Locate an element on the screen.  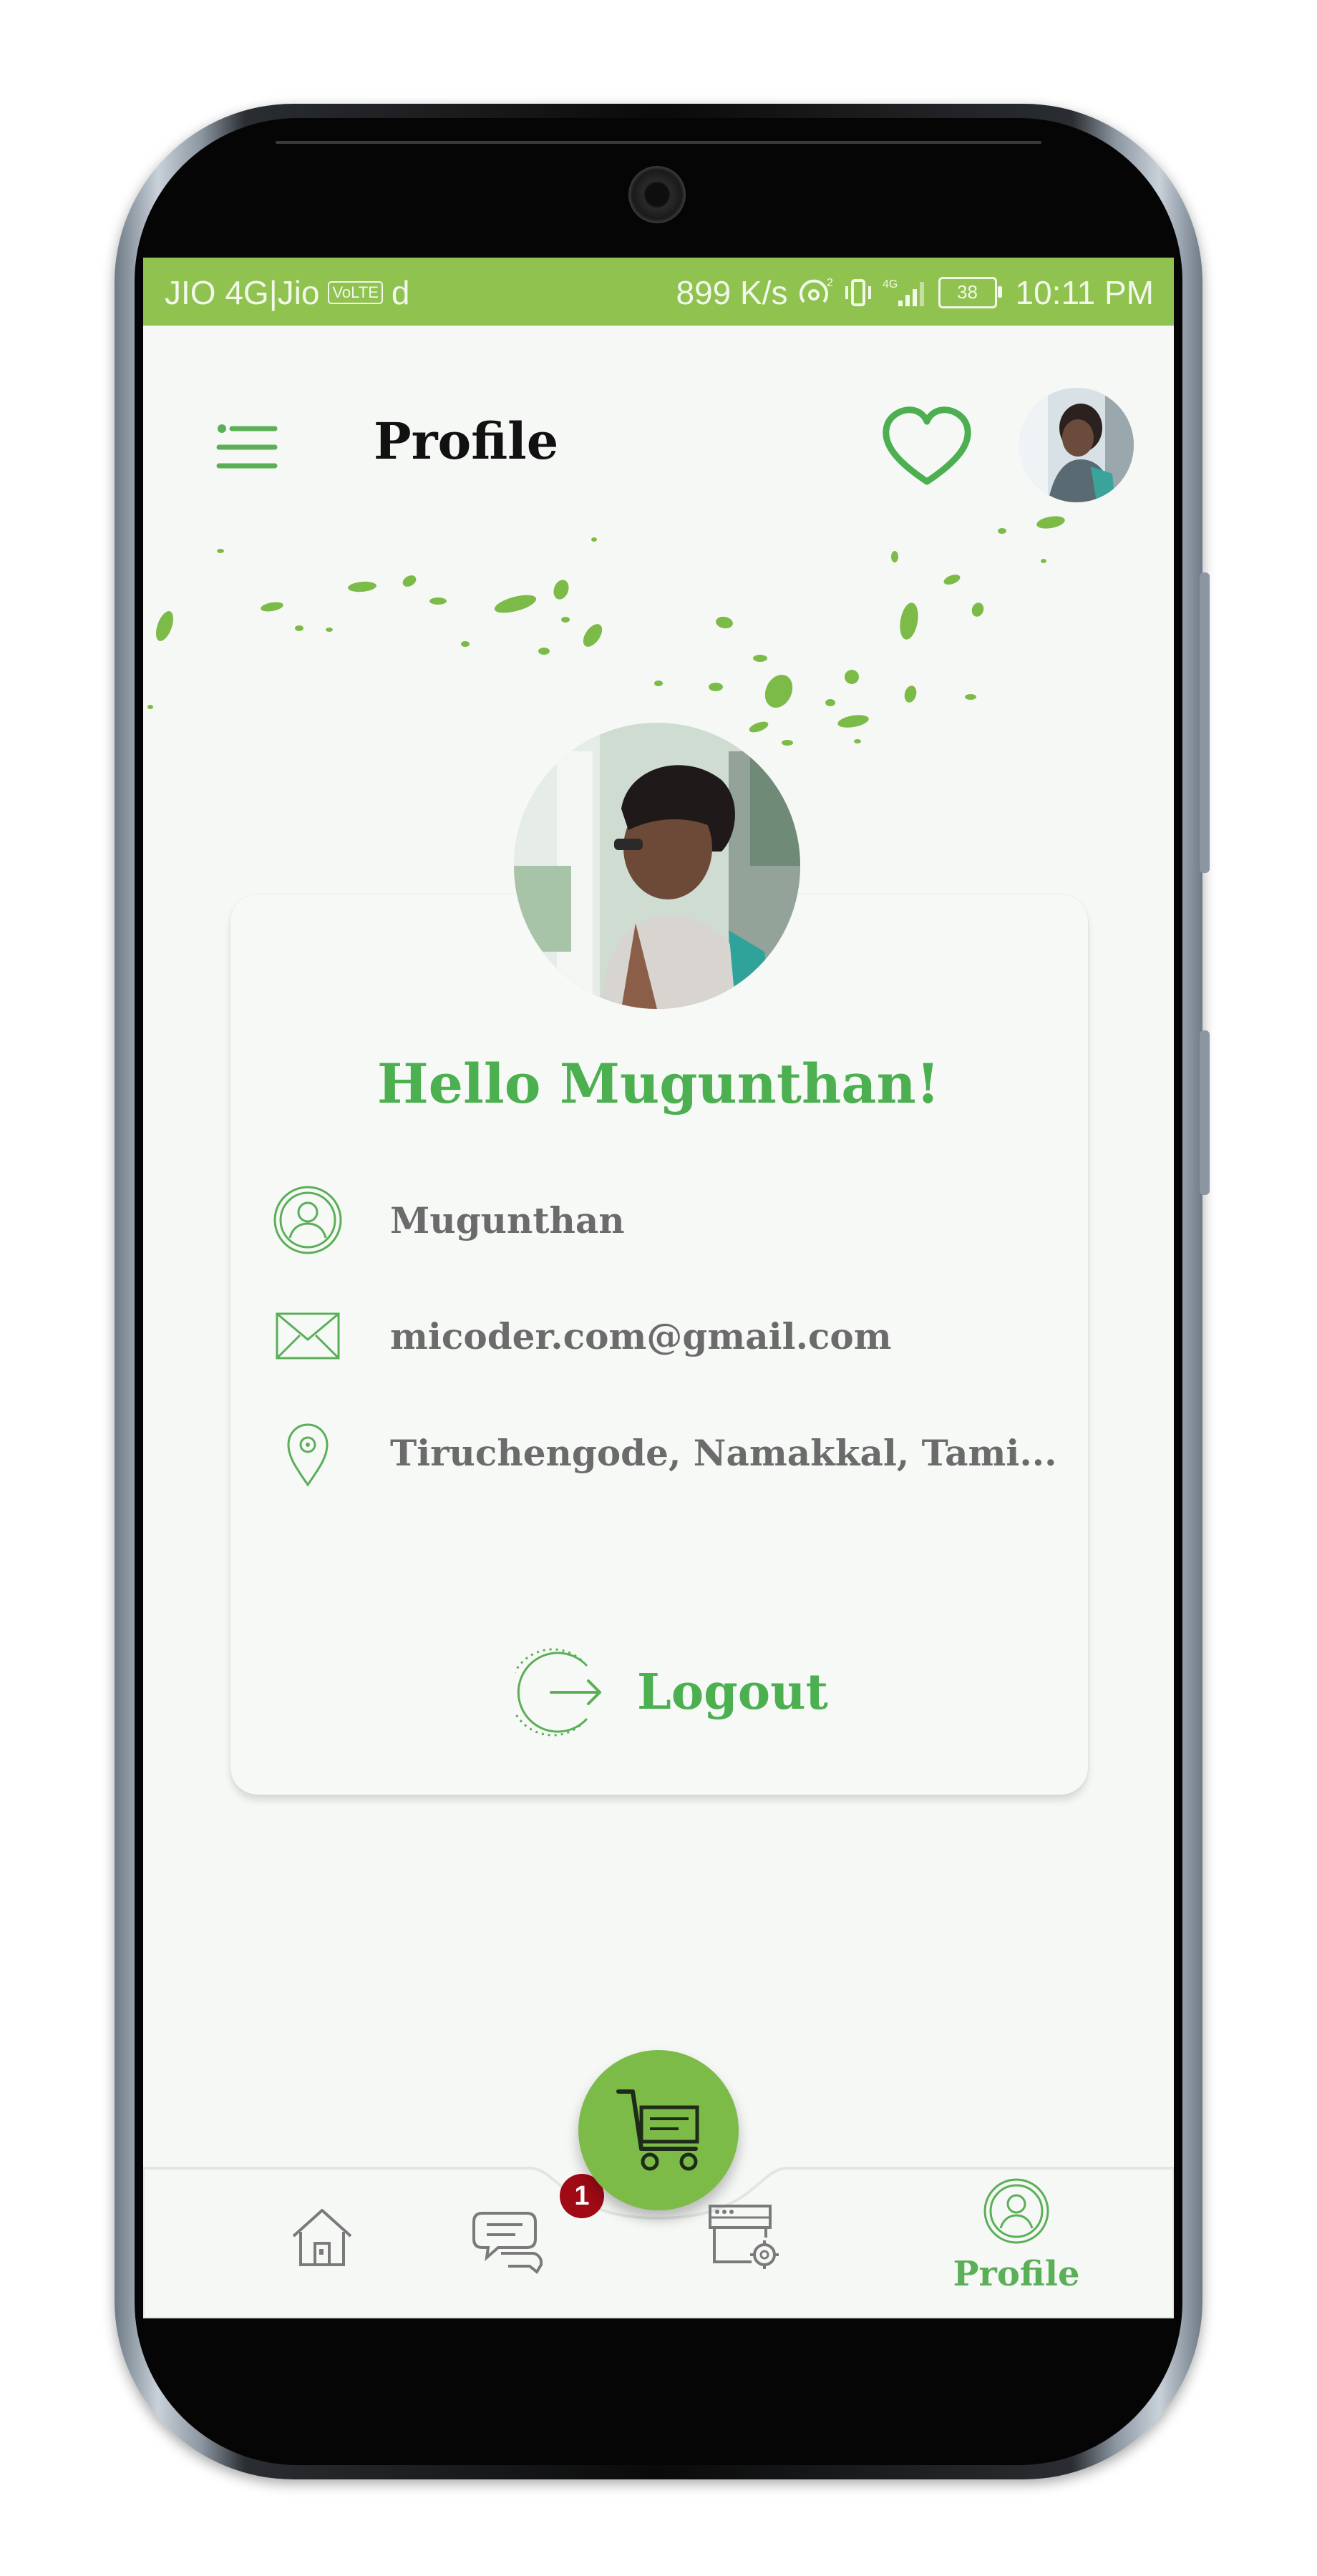
signal-icon: 4G is located at coordinates (903, 292).